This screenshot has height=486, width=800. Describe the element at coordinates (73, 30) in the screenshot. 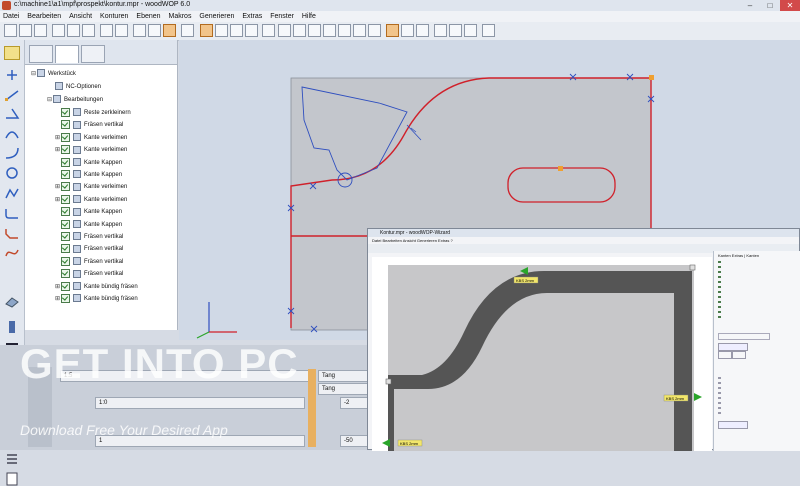

I see `copy-icon` at that location.